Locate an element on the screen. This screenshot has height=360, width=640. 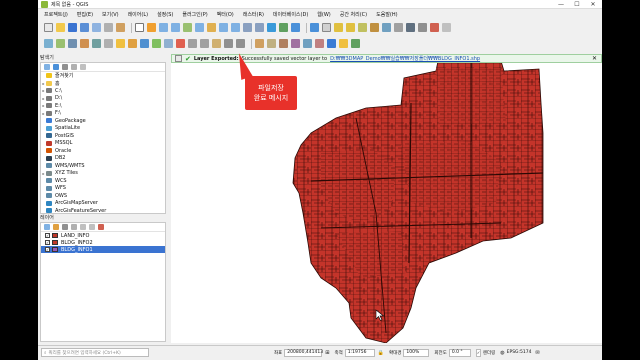
browser-item: GeoPackage is located at coordinates (103, 121).